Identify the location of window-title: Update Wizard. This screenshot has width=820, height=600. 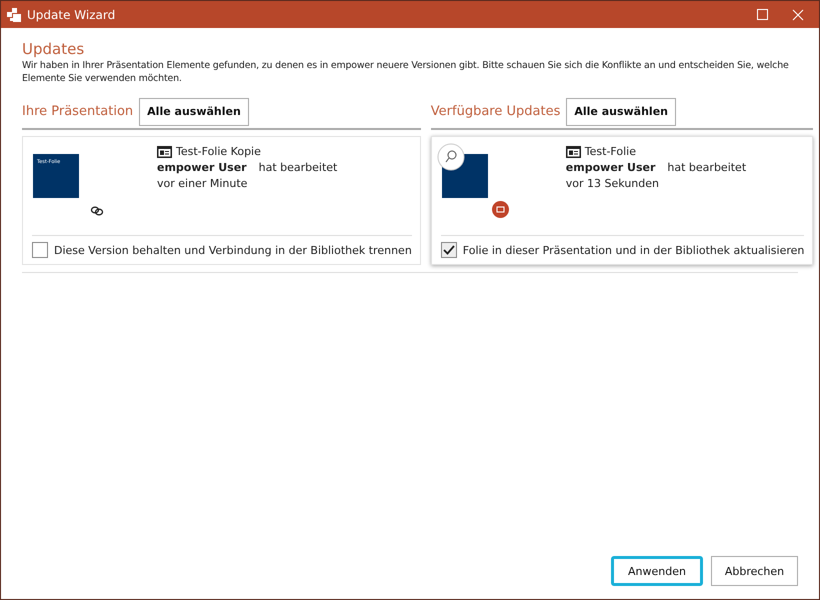
(71, 15).